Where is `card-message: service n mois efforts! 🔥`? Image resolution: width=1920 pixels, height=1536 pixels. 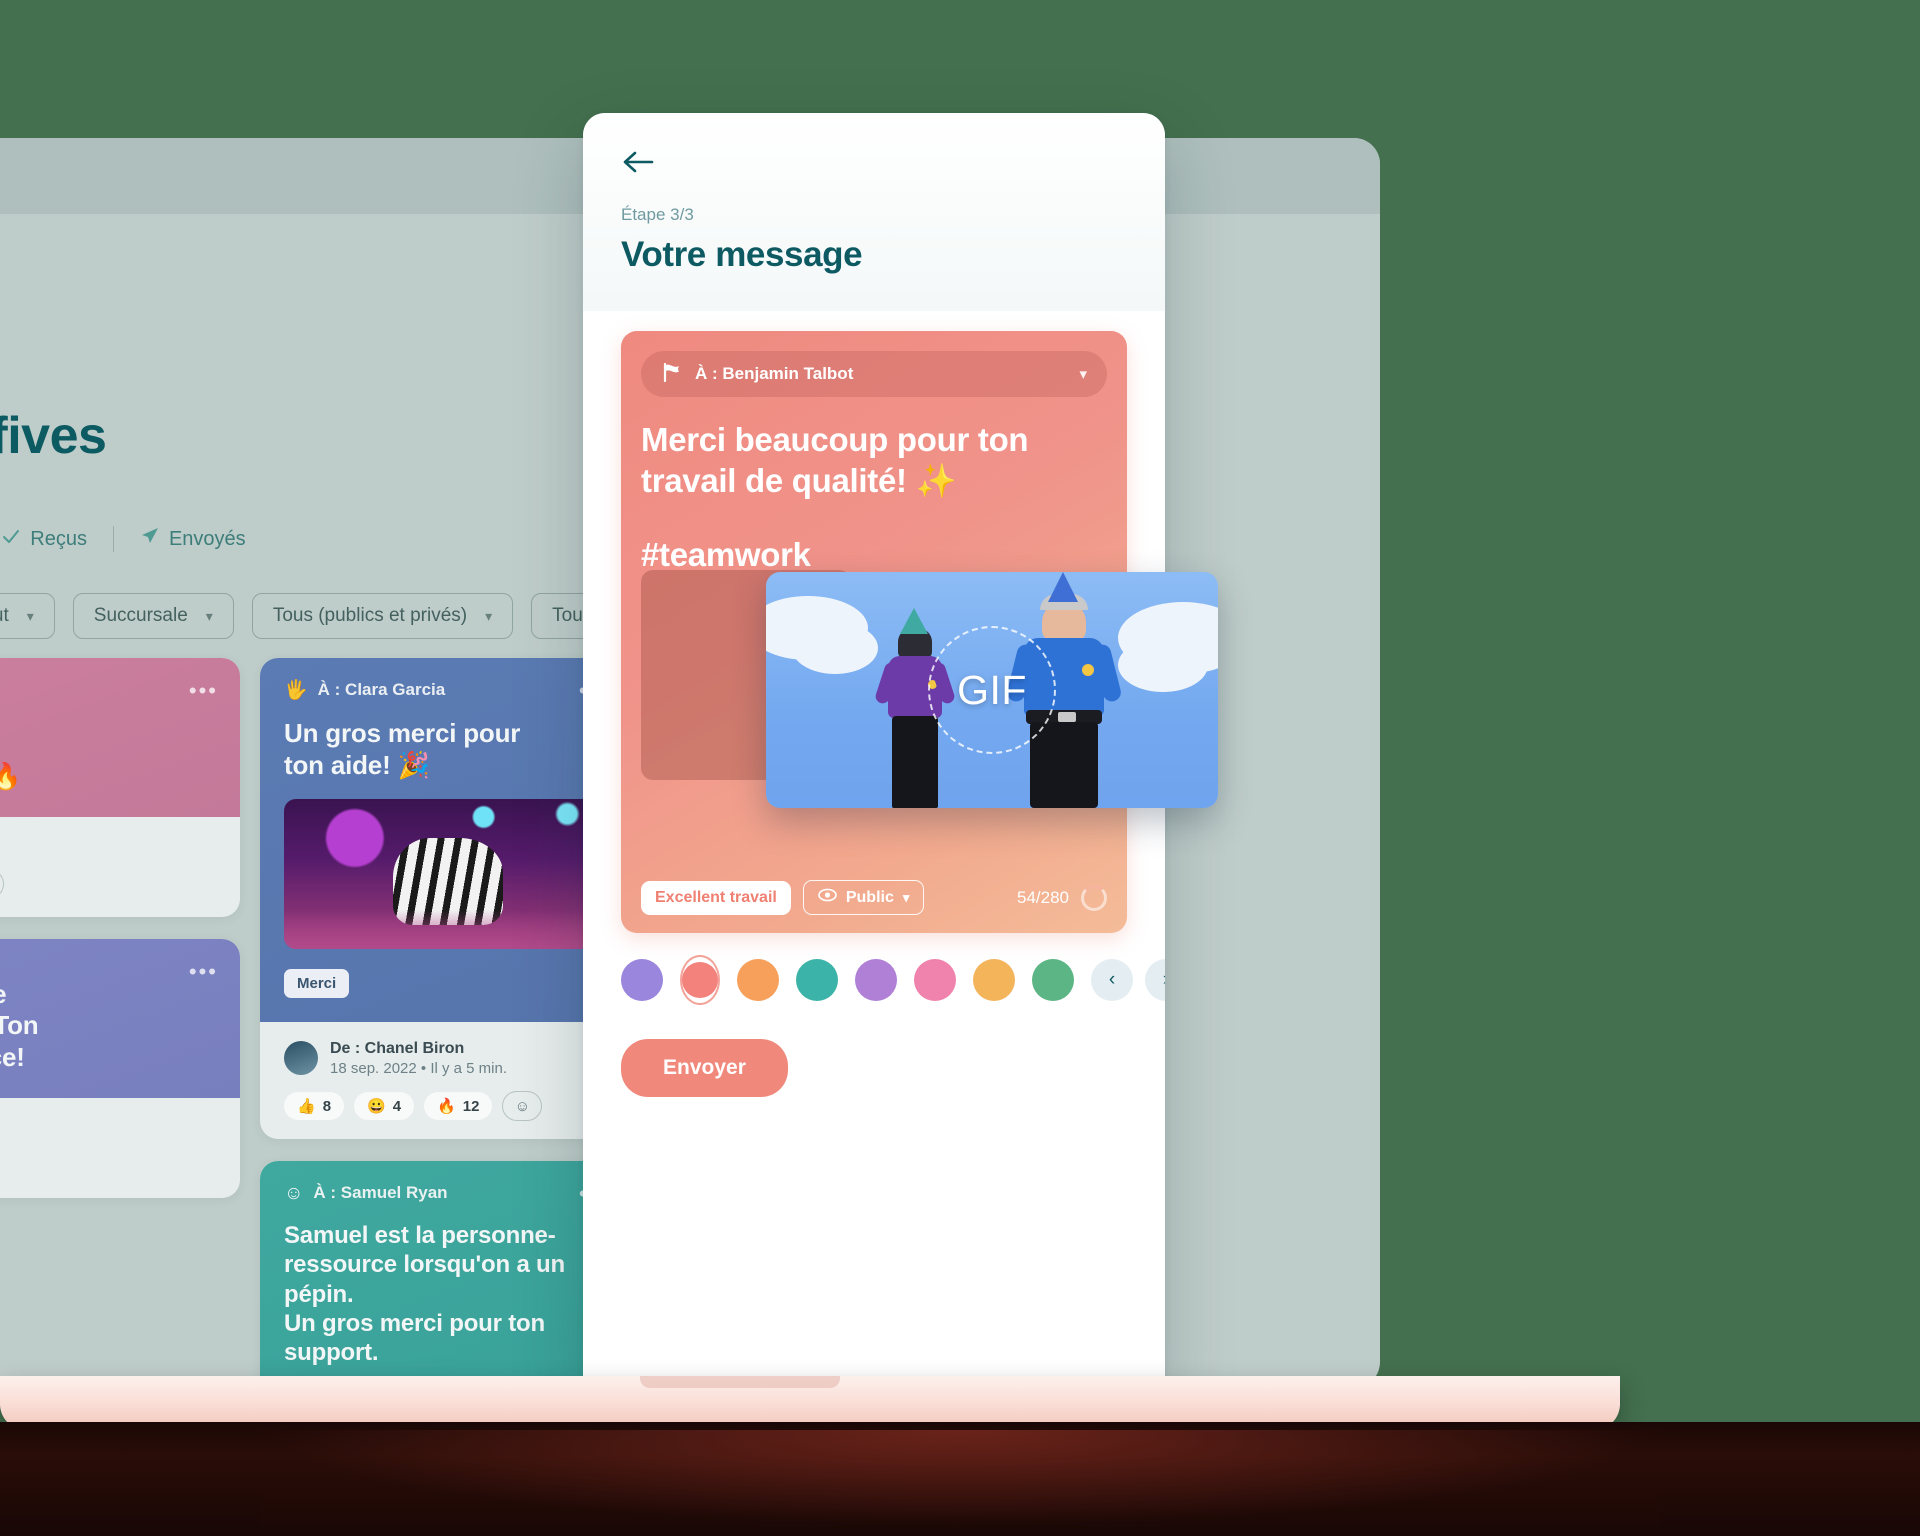 card-message: service n mois efforts! 🔥 is located at coordinates (11, 776).